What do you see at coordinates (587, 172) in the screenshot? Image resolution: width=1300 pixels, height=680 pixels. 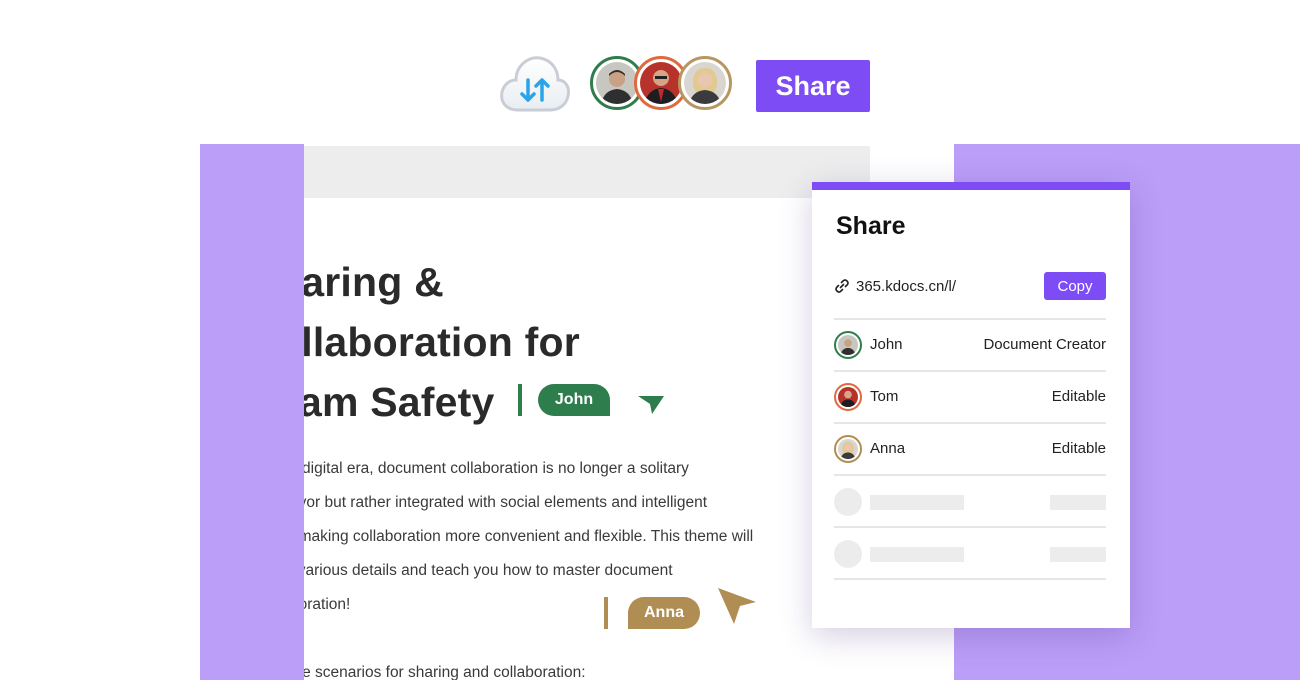 I see `document-header-bar` at bounding box center [587, 172].